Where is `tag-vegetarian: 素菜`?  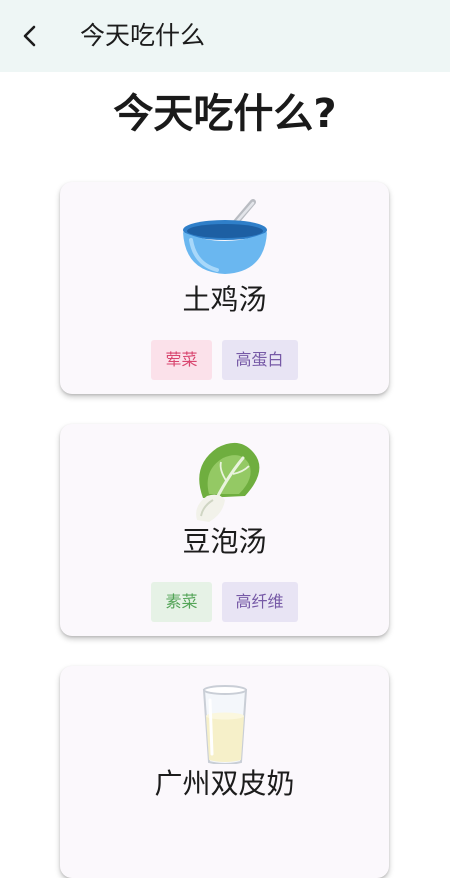 tag-vegetarian: 素菜 is located at coordinates (181, 602).